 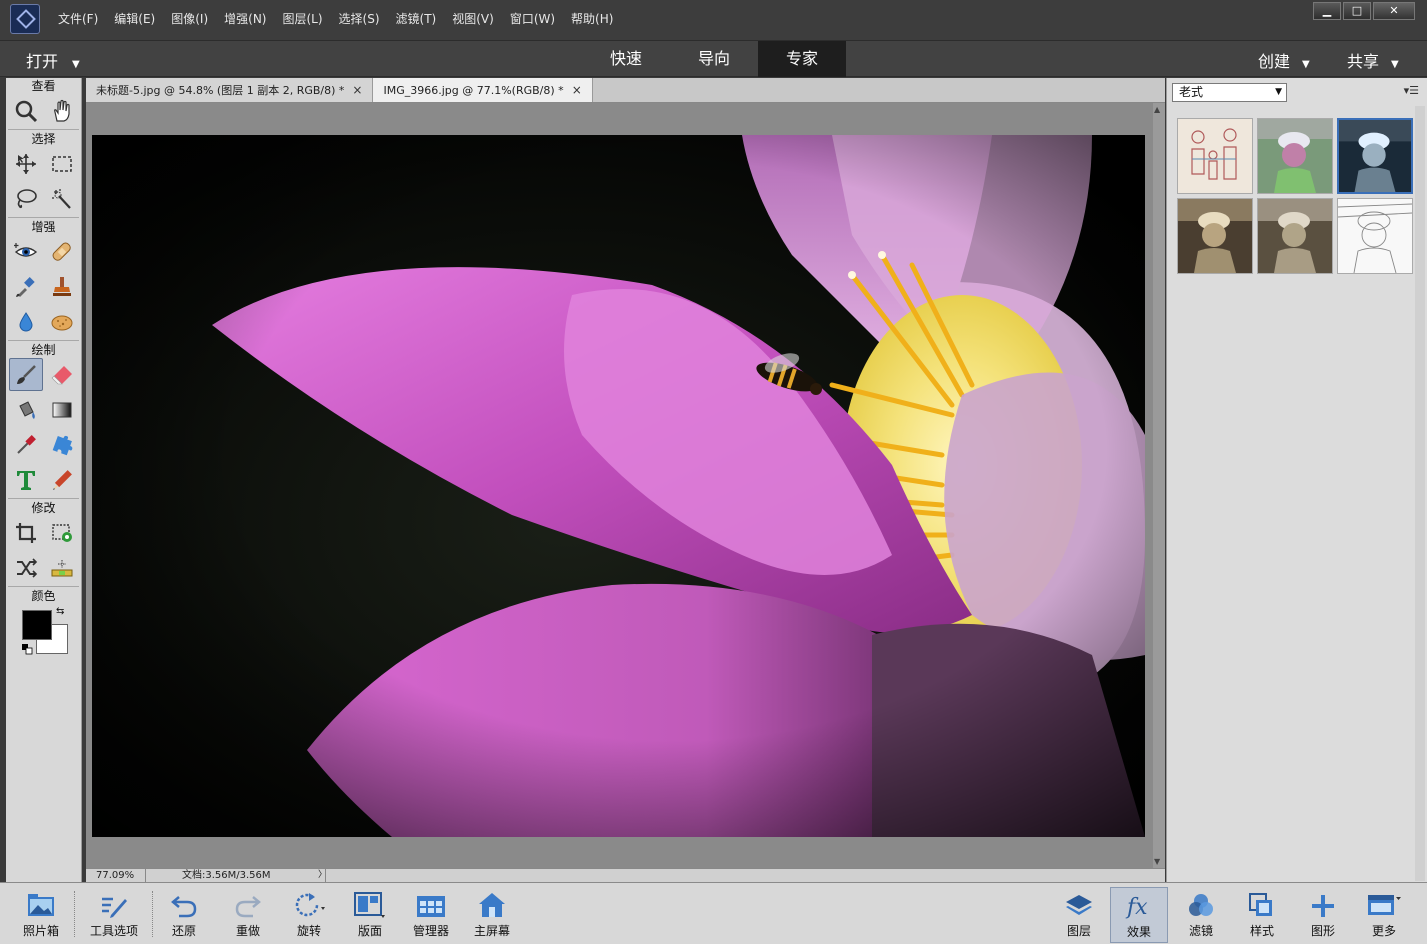 I want to click on zoom-tool, so click(x=26, y=110).